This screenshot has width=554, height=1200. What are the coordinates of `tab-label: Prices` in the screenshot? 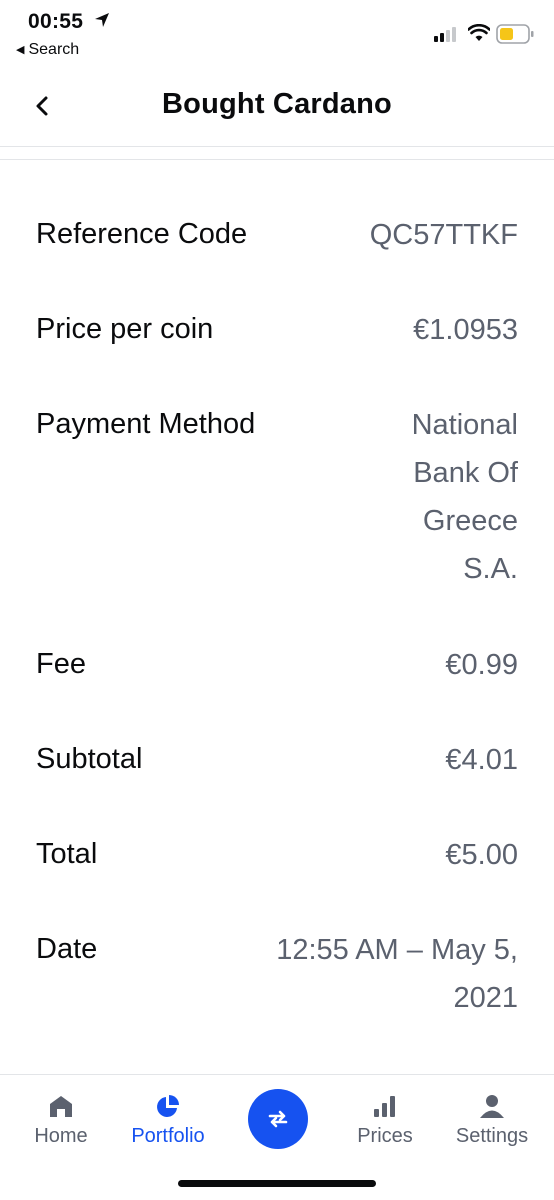 It's located at (385, 1136).